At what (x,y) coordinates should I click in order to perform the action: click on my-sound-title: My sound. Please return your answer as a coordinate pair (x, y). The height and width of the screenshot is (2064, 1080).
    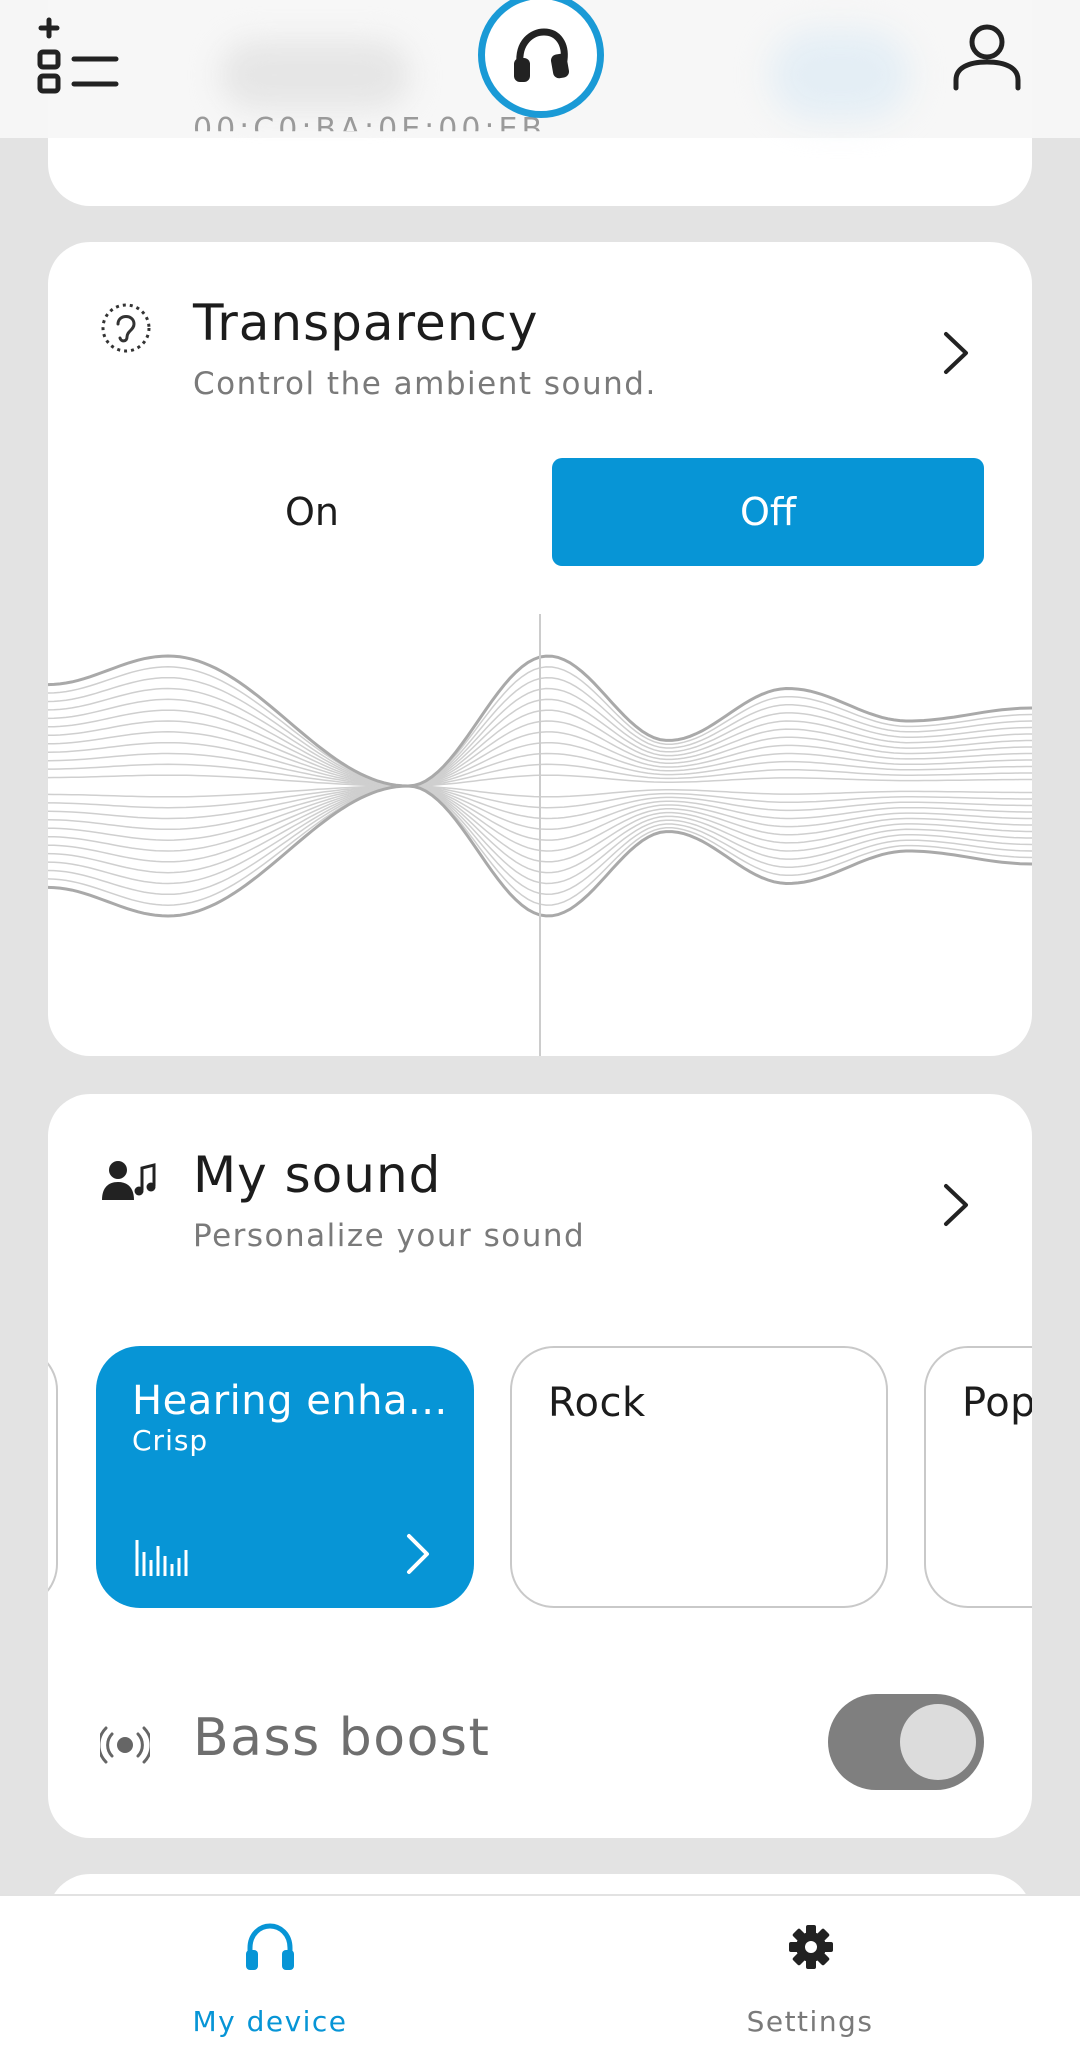
    Looking at the image, I should click on (317, 1175).